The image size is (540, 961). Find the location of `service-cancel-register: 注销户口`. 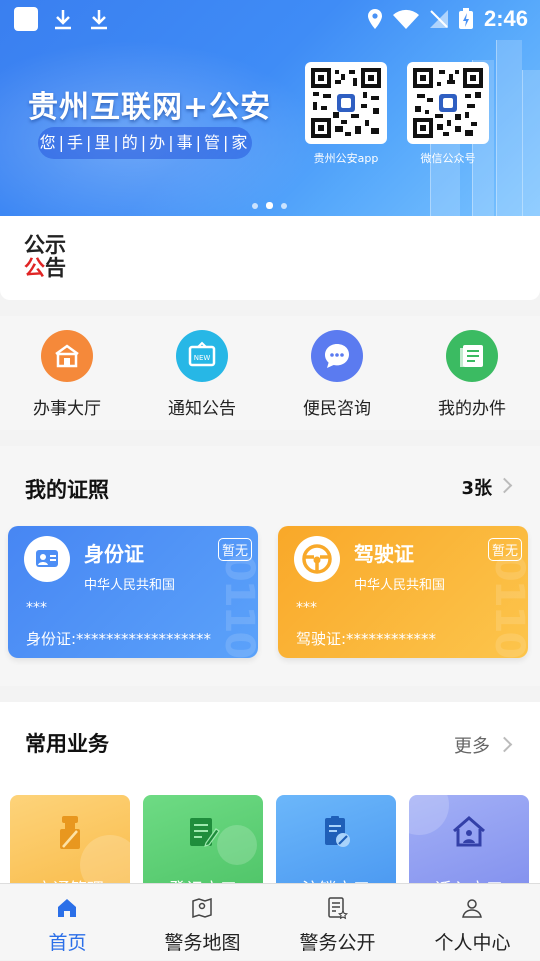

service-cancel-register: 注销户口 is located at coordinates (336, 845).